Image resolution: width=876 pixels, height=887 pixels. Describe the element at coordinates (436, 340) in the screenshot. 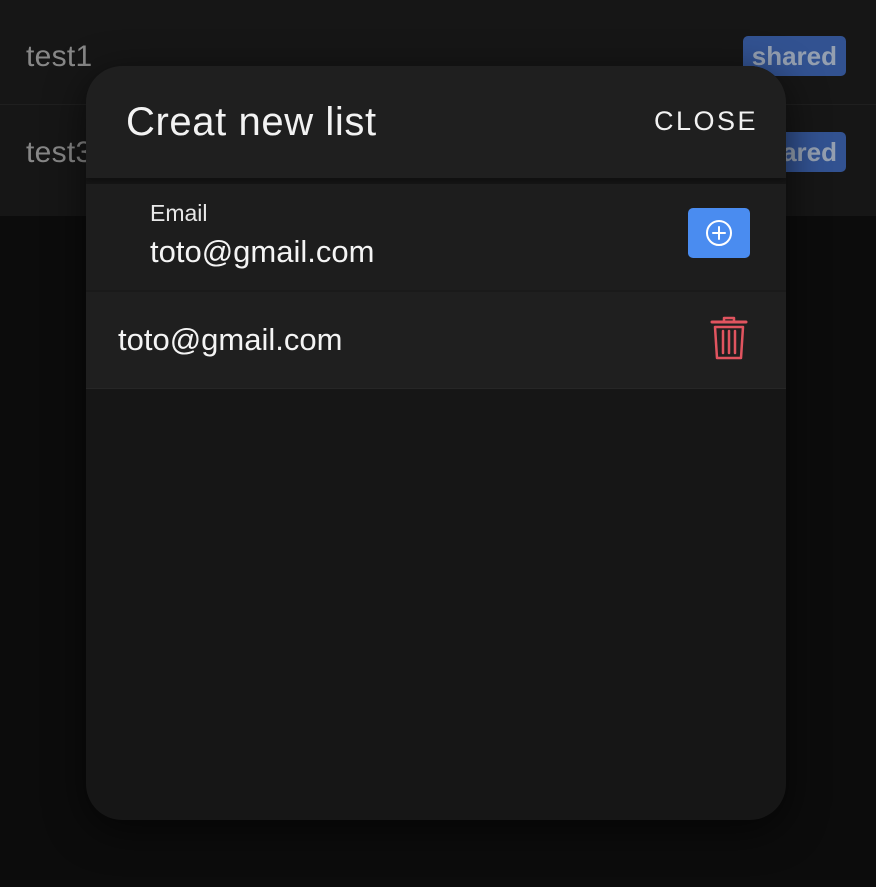

I see `shared-email-row: toto@gmail.com` at that location.